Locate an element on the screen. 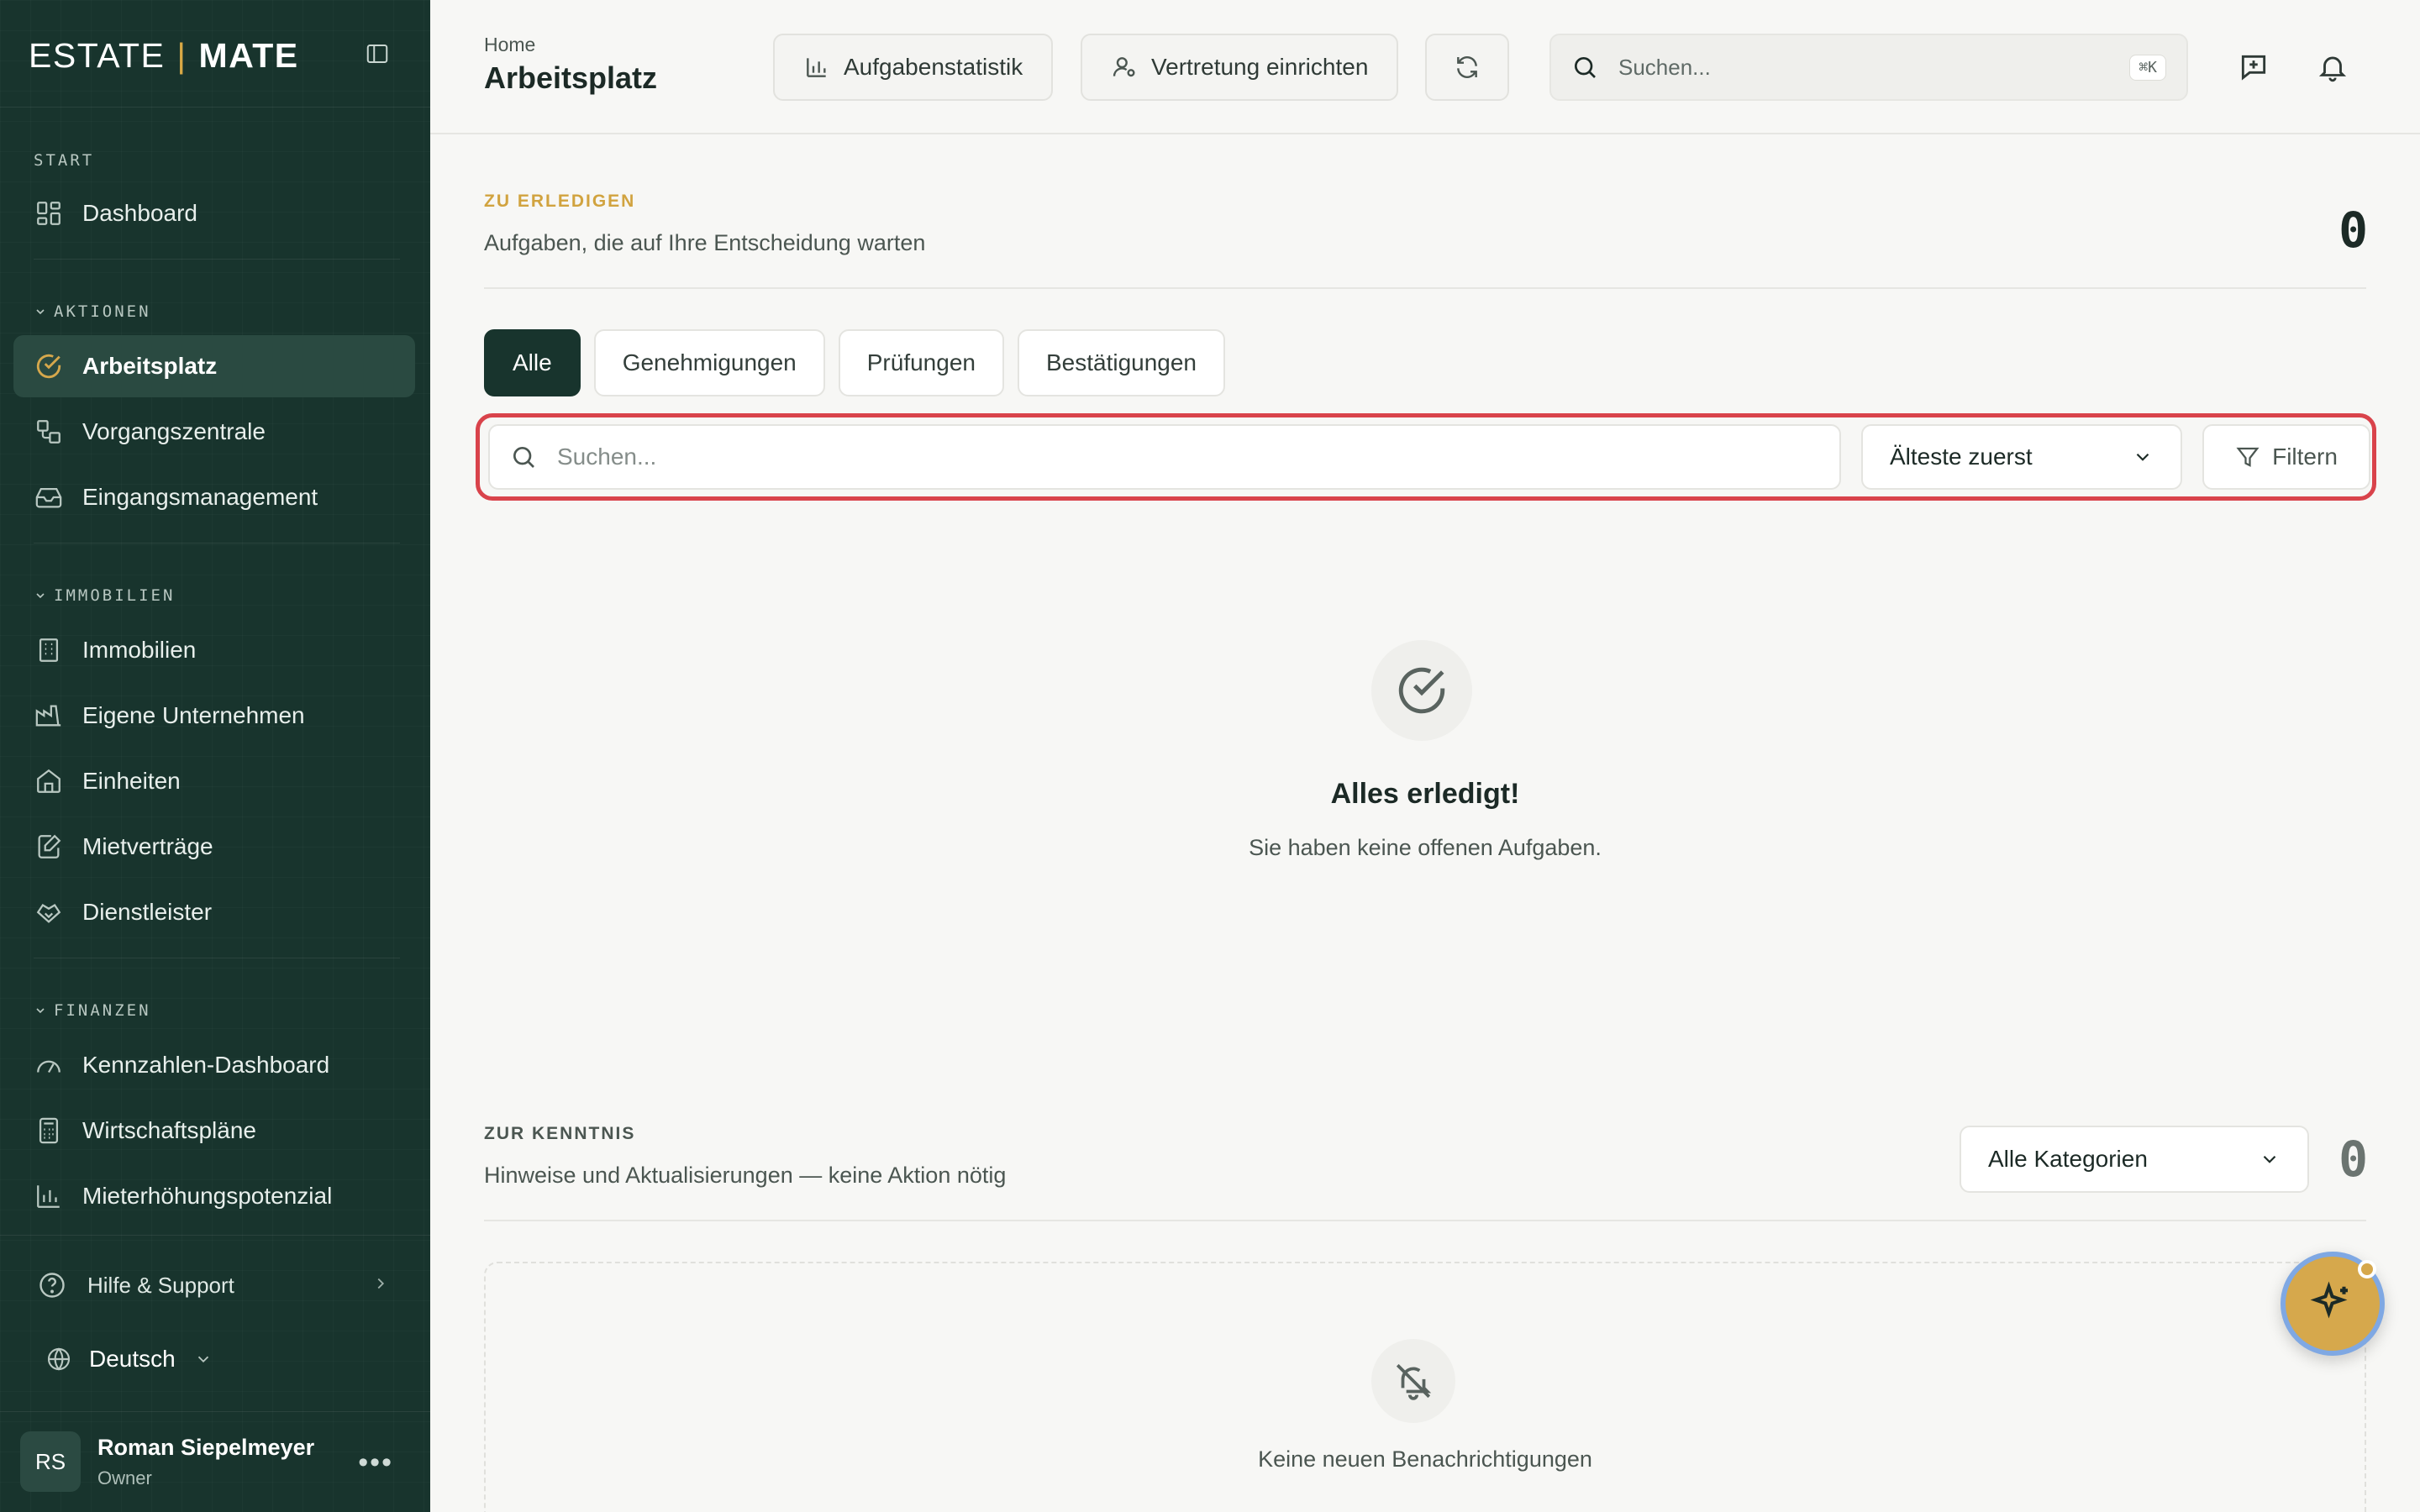 This screenshot has width=2420, height=1512. grid-icon is located at coordinates (49, 213).